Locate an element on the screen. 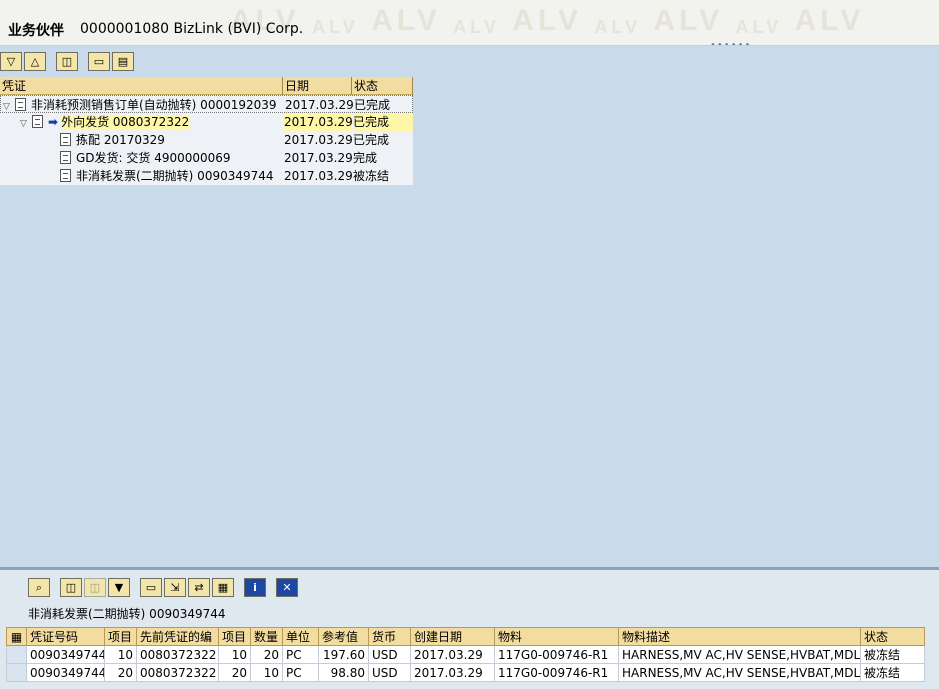 This screenshot has height=689, width=939. resize-handle: •••••• is located at coordinates (730, 42).